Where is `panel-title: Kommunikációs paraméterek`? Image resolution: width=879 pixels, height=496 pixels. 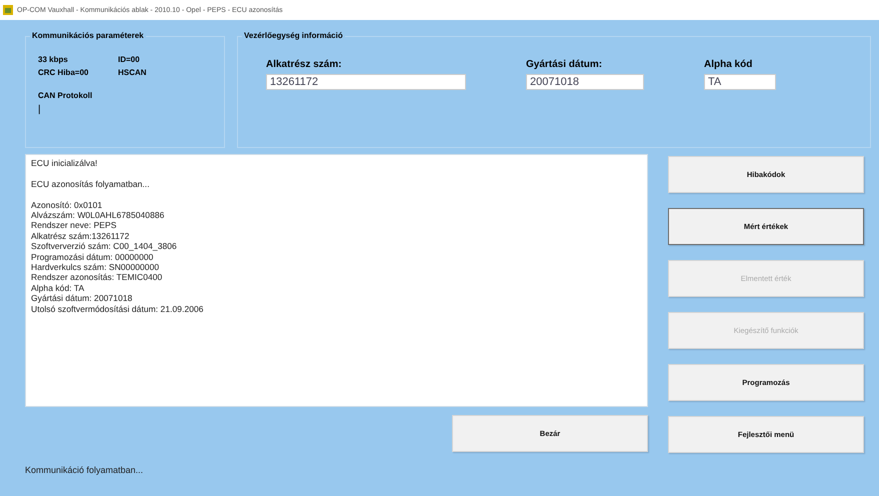 panel-title: Kommunikációs paraméterek is located at coordinates (88, 35).